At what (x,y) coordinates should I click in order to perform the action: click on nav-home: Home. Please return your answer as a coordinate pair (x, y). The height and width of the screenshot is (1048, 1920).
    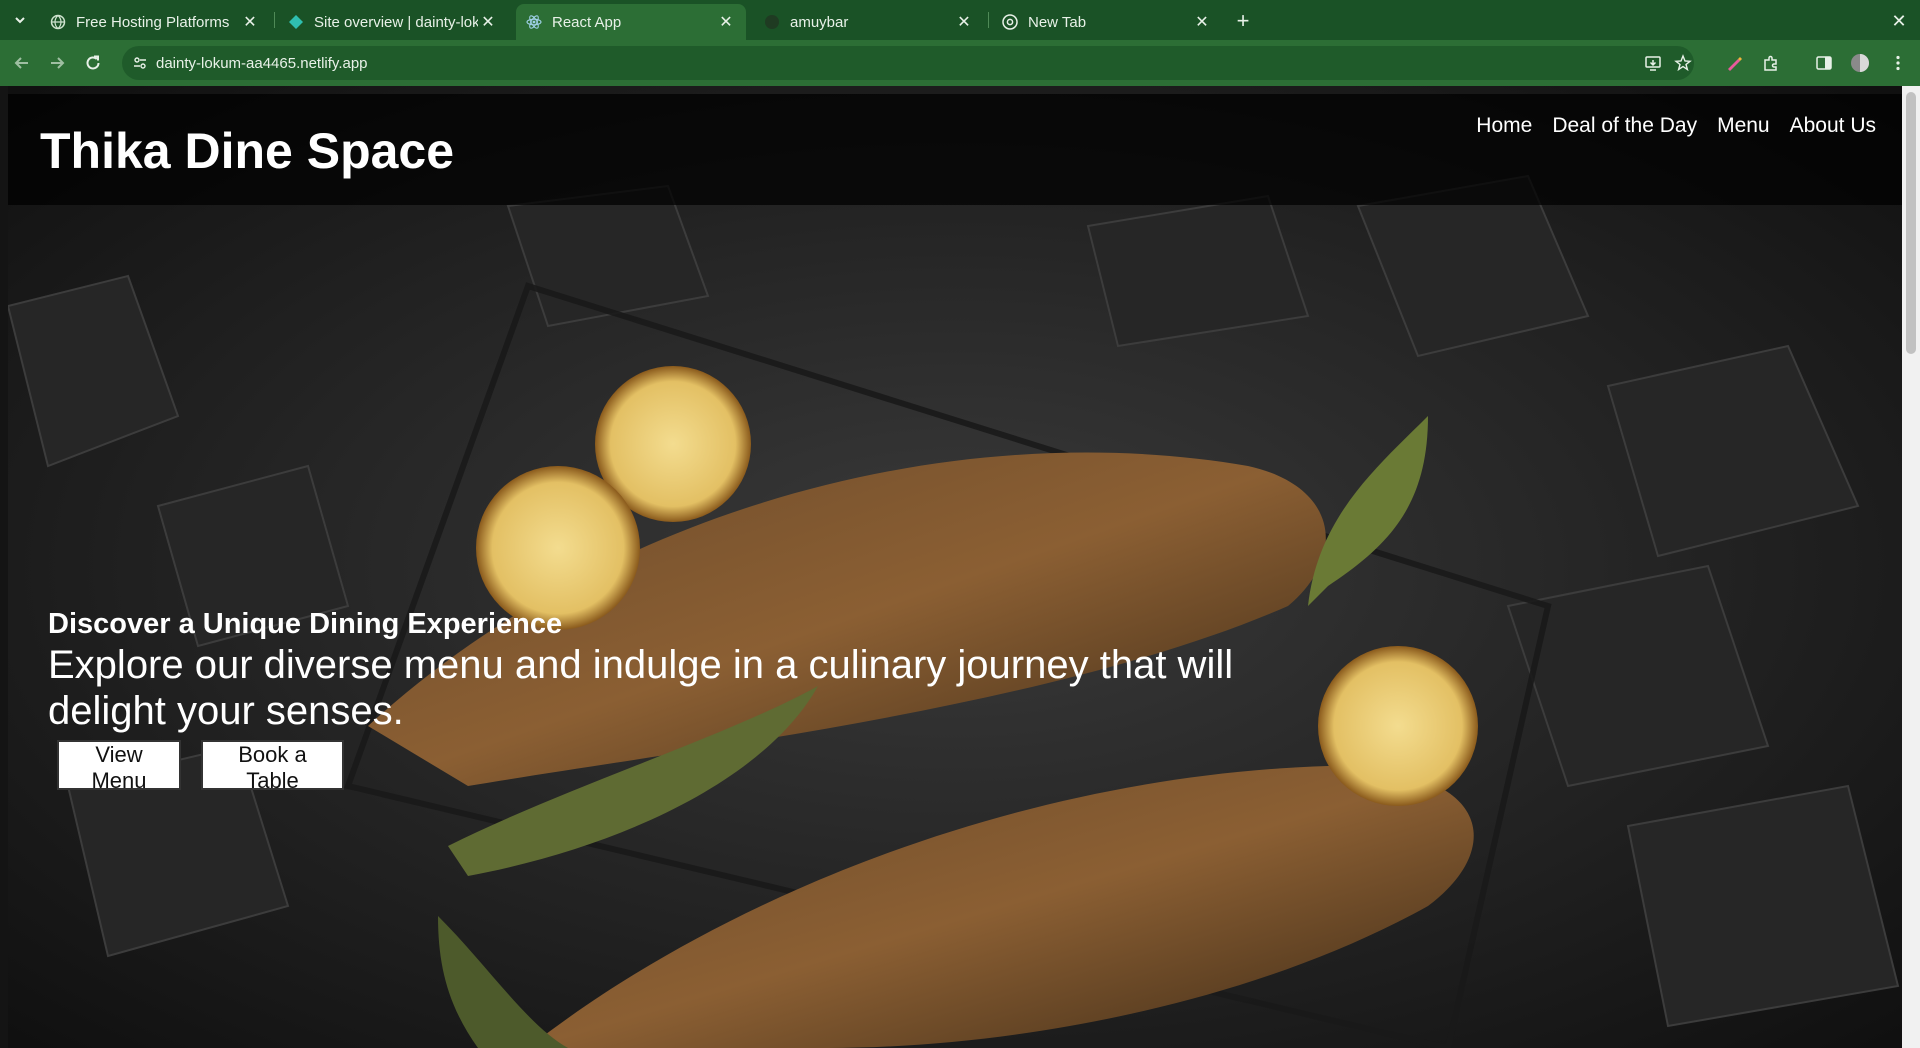
    Looking at the image, I should click on (1504, 126).